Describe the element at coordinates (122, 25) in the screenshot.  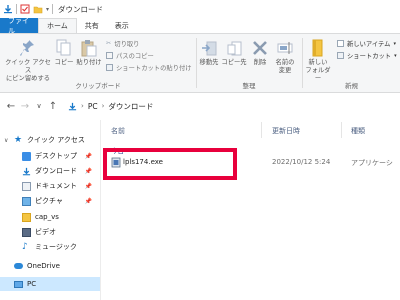
I see `tab-view: 表示` at that location.